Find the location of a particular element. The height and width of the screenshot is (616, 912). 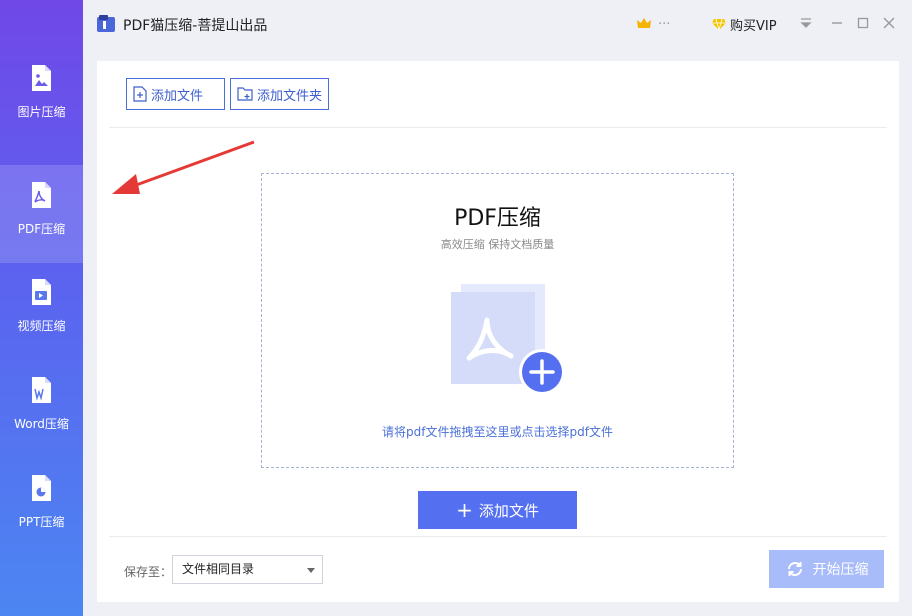

sidebar: 图片压缩 PDF压缩 视频压缩 Word压缩 PPT压缩 is located at coordinates (41, 308).